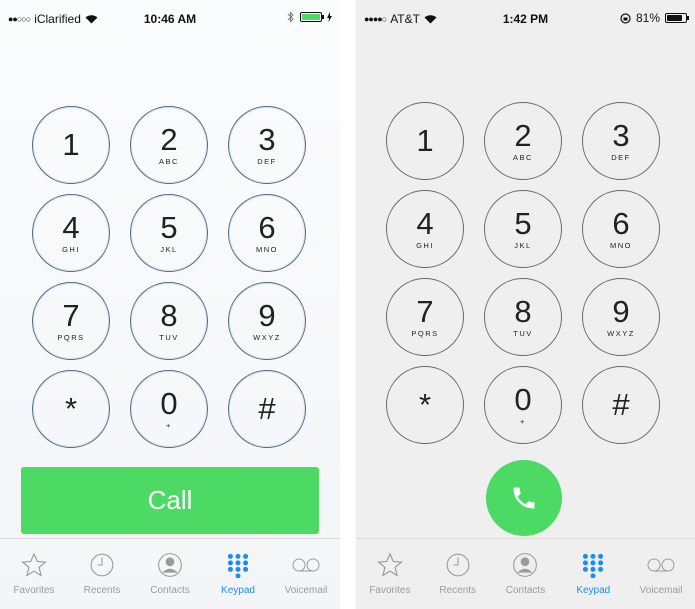 The height and width of the screenshot is (609, 695). I want to click on phone-icon, so click(524, 498).